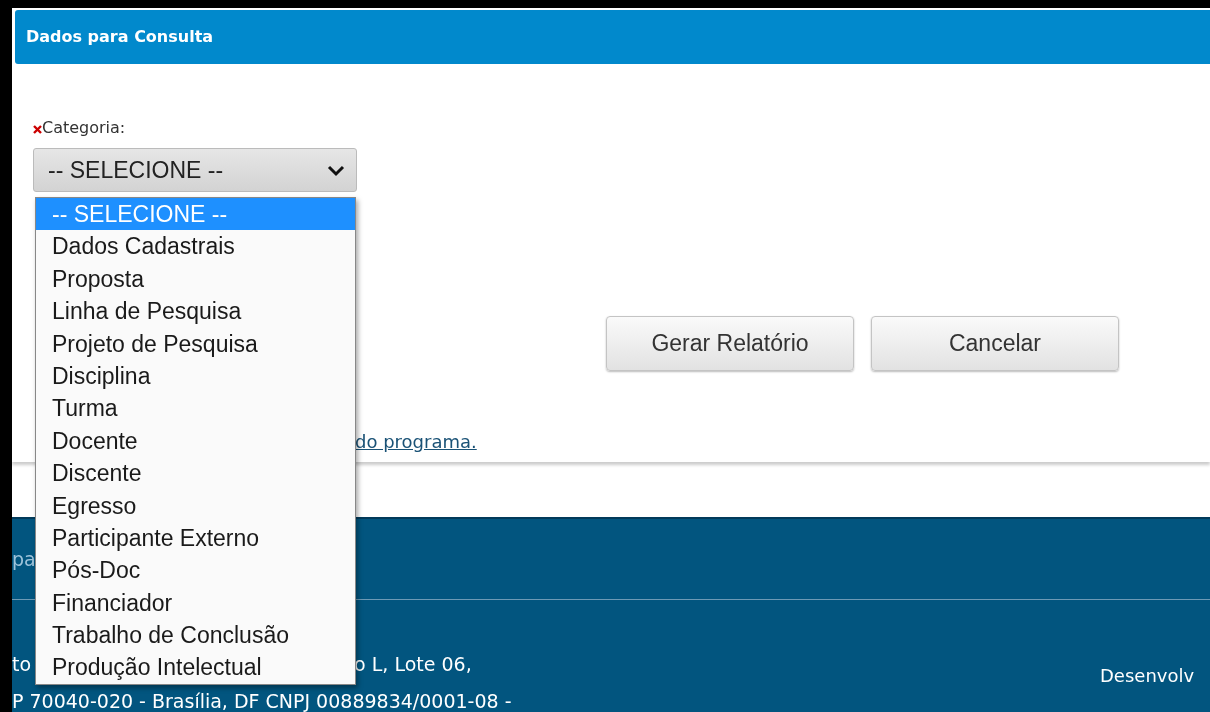 This screenshot has width=1210, height=712. Describe the element at coordinates (195, 603) in the screenshot. I see `dropdown-option: Financiador` at that location.